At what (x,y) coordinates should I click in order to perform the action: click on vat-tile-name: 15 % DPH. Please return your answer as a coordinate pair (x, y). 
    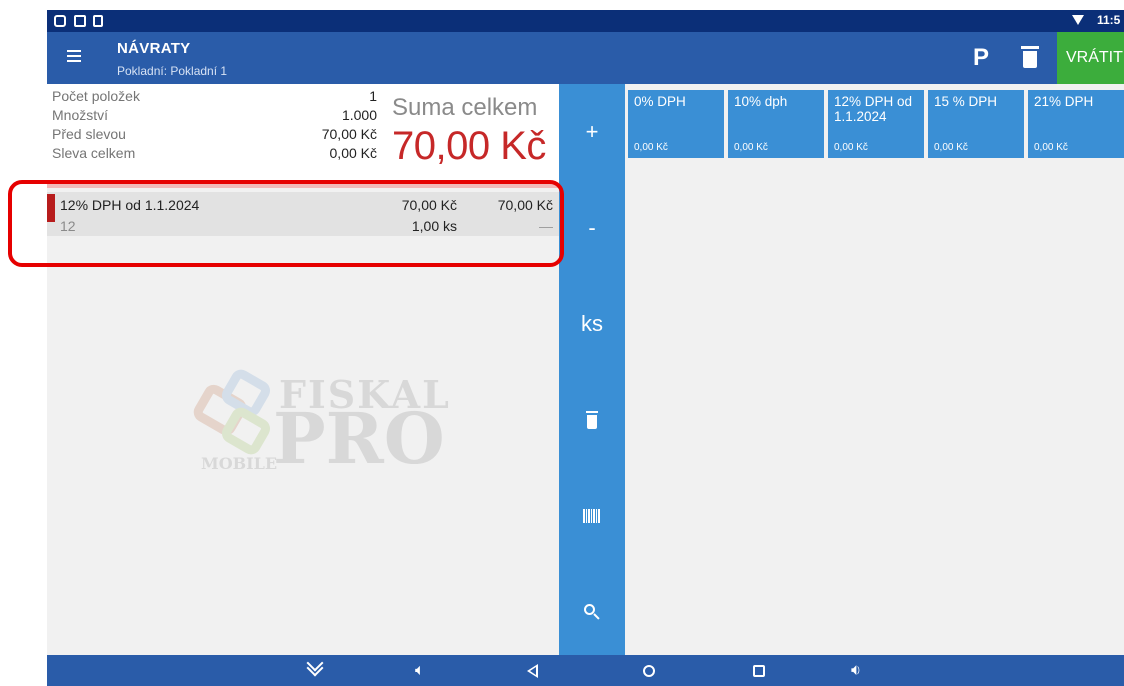
    Looking at the image, I should click on (966, 101).